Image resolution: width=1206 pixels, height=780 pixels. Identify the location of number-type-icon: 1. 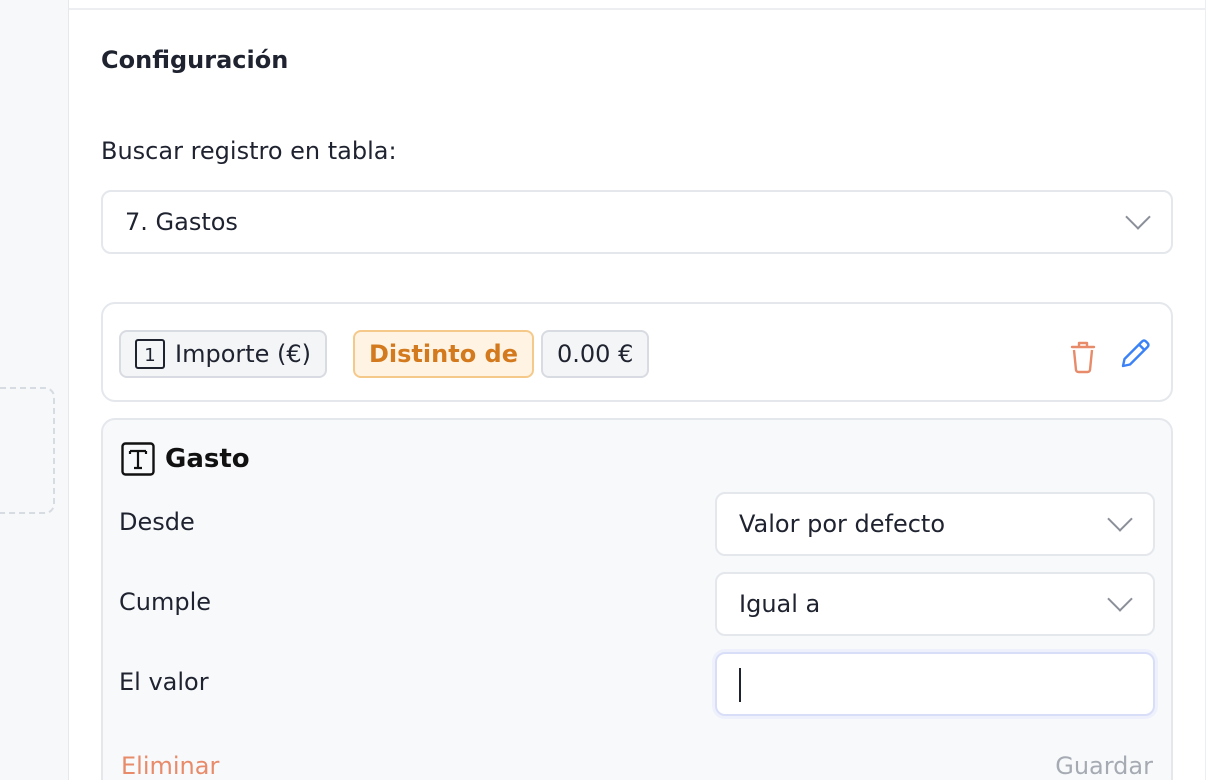
(150, 354).